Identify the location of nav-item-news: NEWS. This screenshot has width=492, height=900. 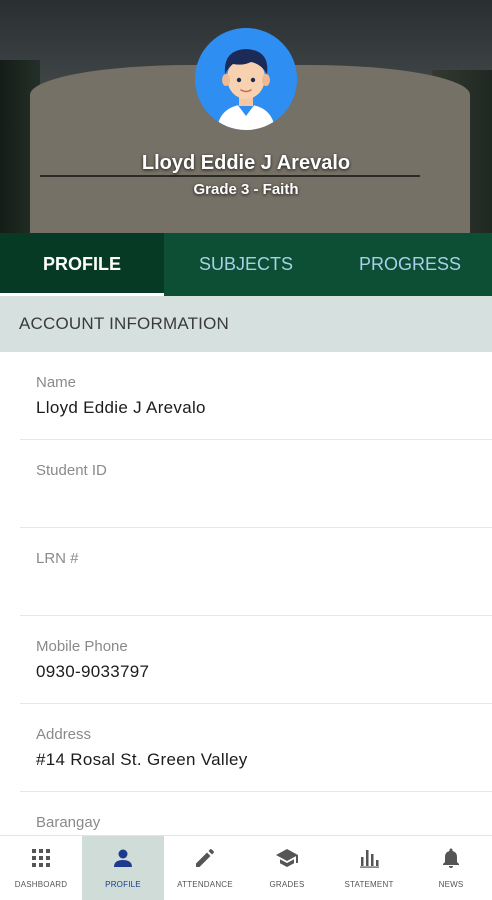
(451, 868).